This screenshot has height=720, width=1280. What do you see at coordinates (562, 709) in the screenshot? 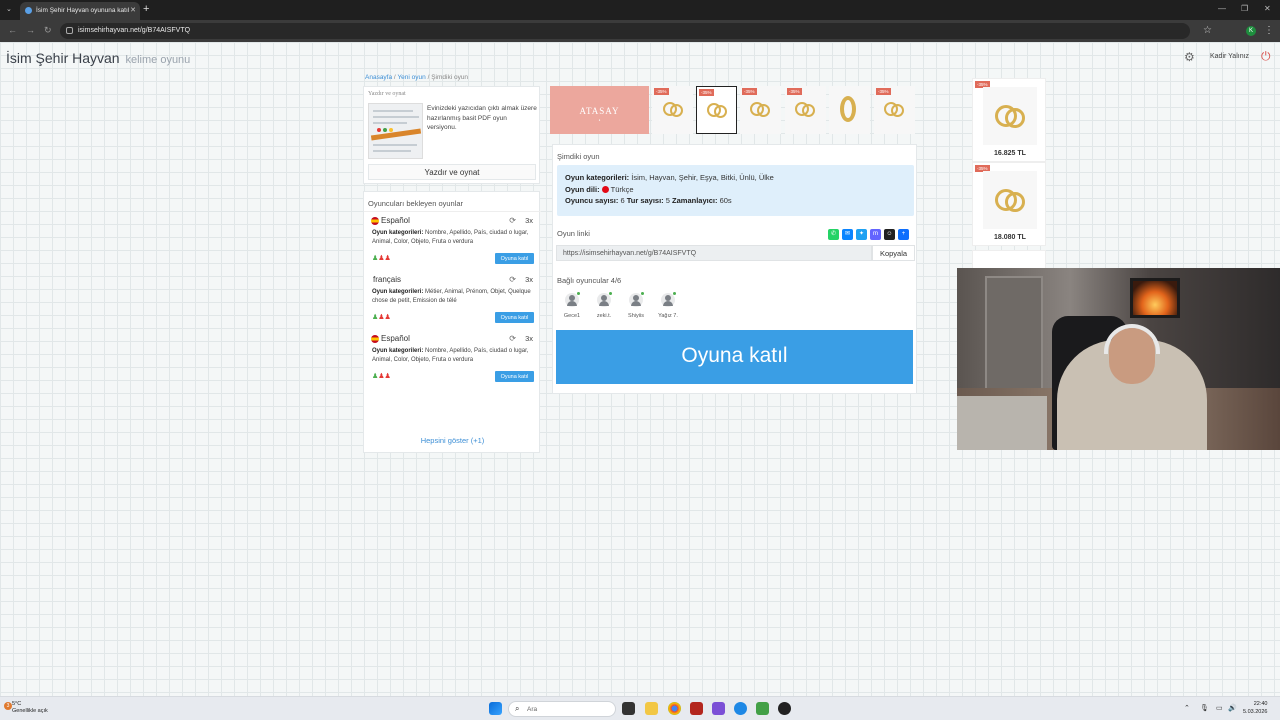
I see `taskbar-search: ⌕ Ara` at bounding box center [562, 709].